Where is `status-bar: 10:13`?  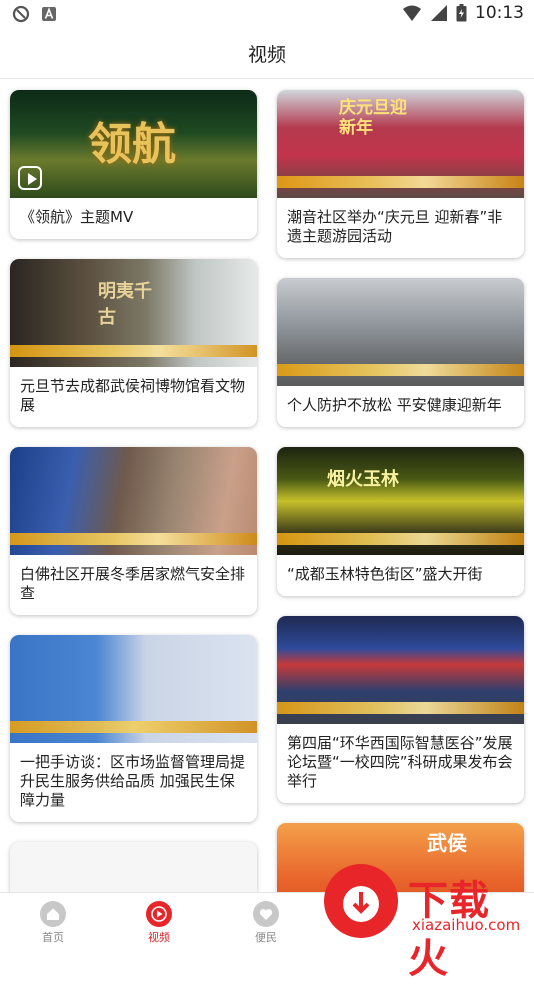
status-bar: 10:13 is located at coordinates (267, 14).